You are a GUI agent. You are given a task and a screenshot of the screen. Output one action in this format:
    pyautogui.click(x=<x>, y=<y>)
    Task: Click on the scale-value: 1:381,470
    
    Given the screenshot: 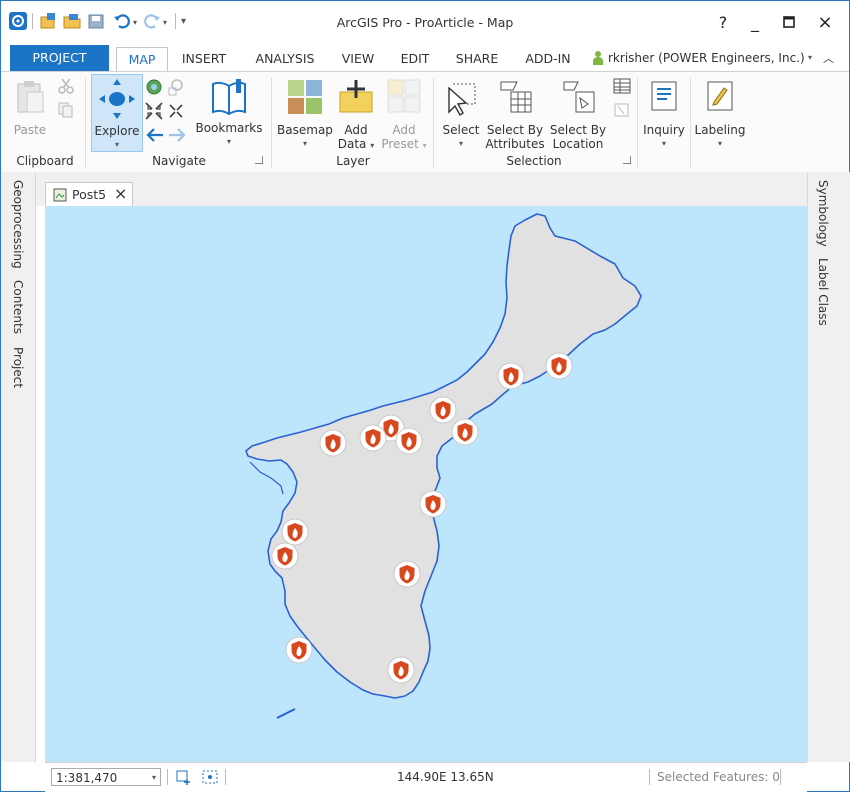 What is the action you would take?
    pyautogui.click(x=87, y=778)
    